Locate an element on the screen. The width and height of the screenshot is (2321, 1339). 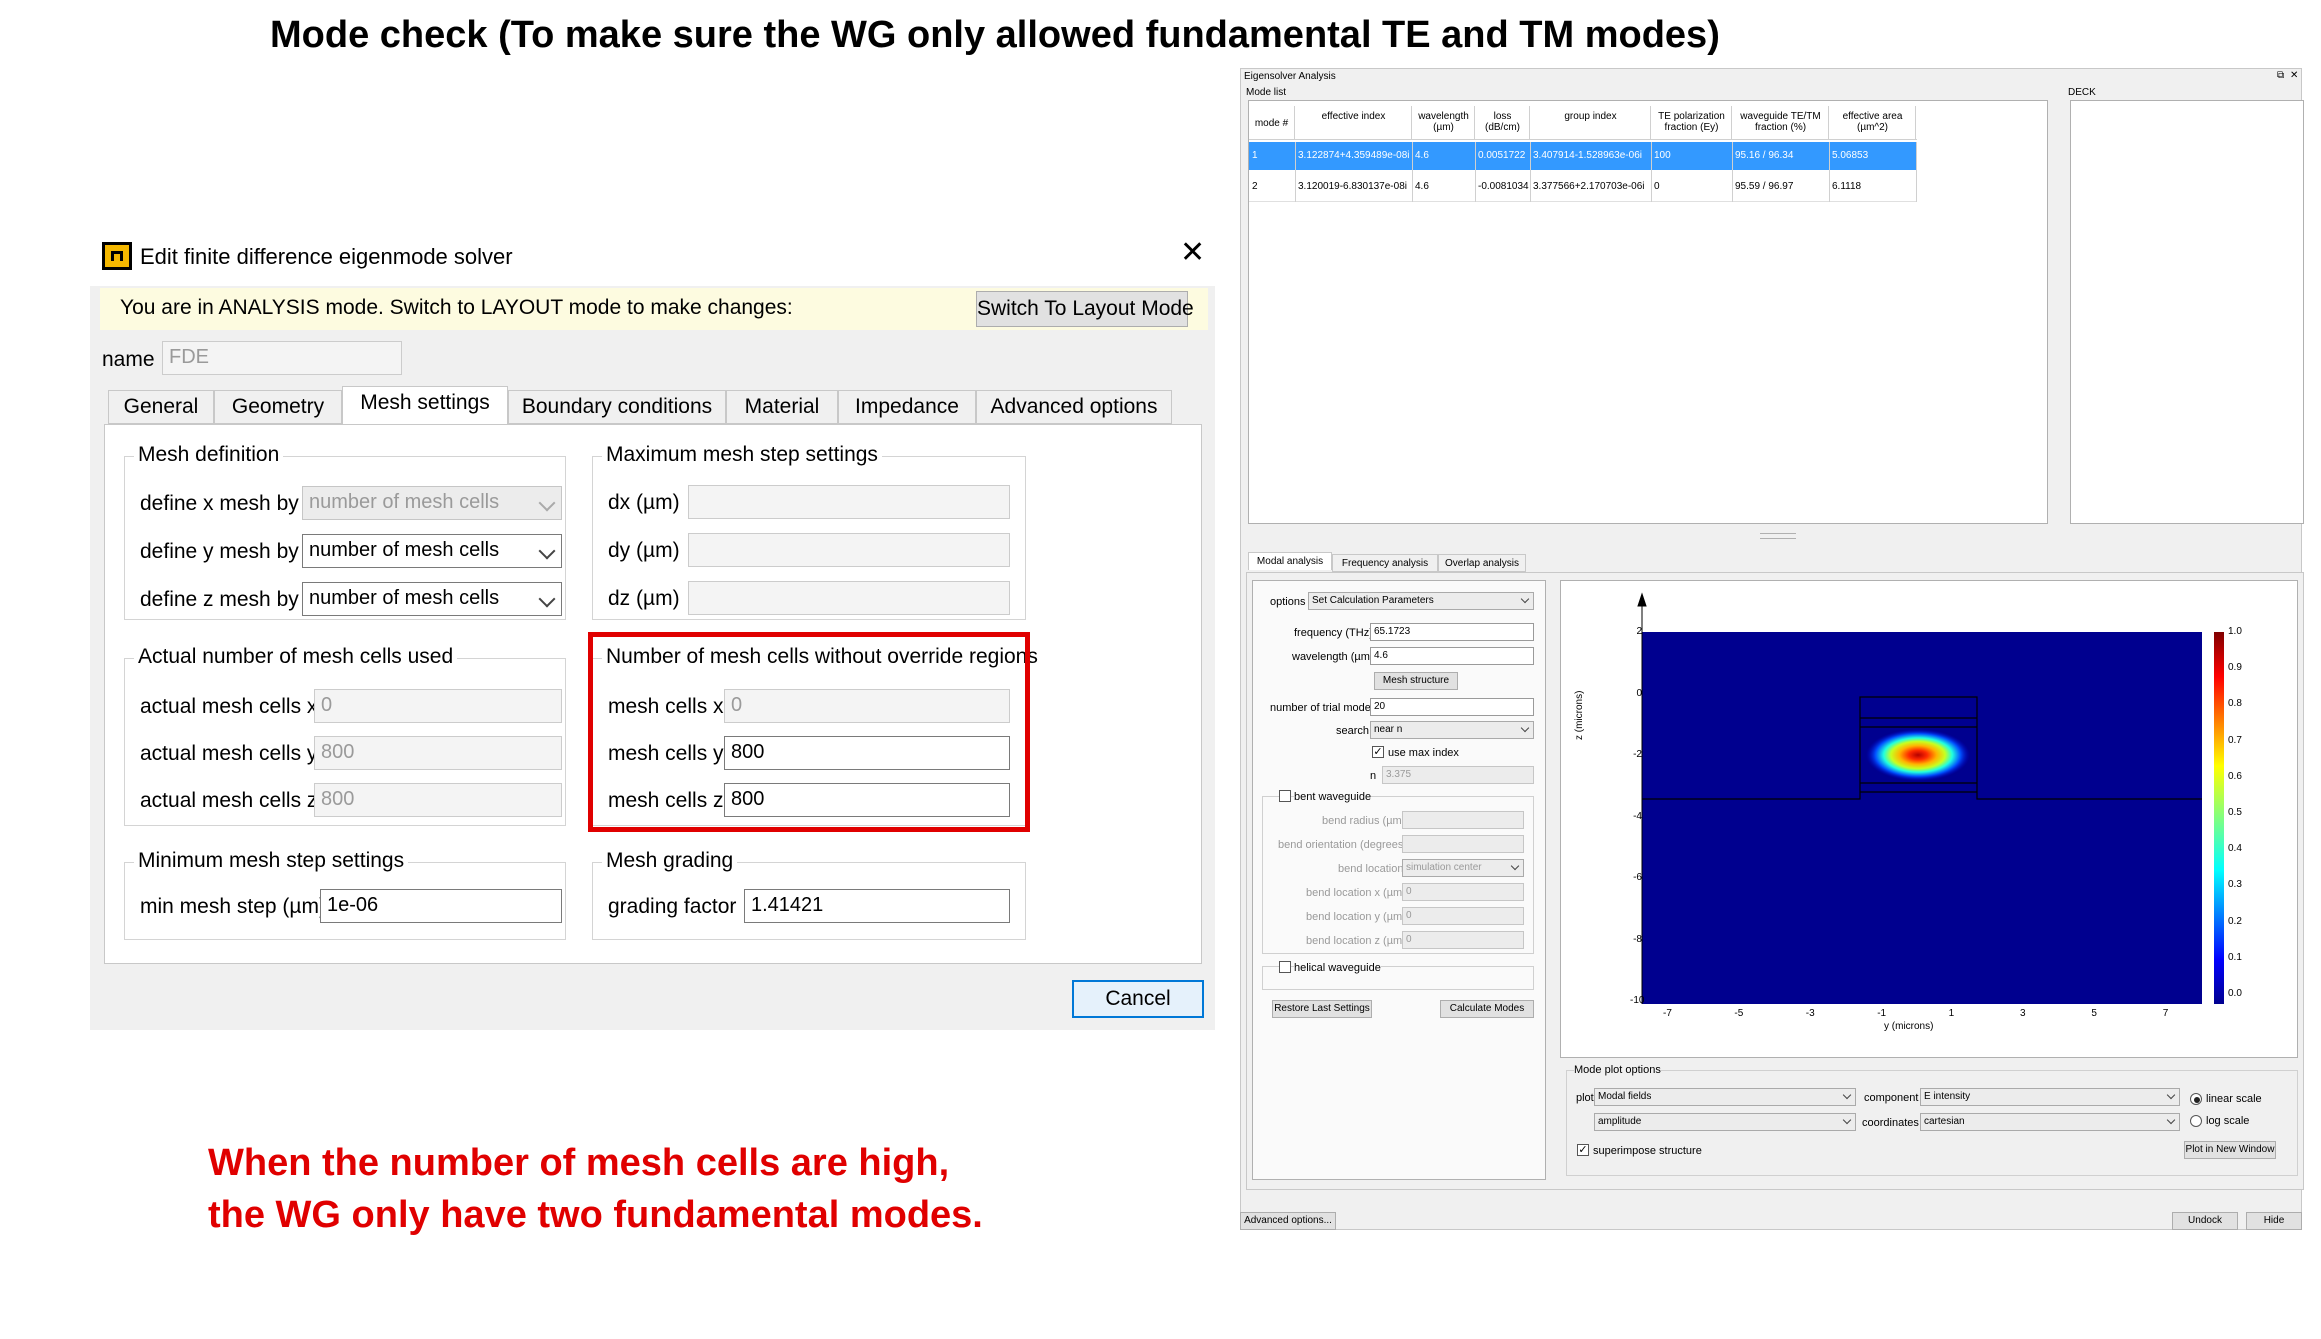
linear-scale-radio is located at coordinates (2196, 1099).